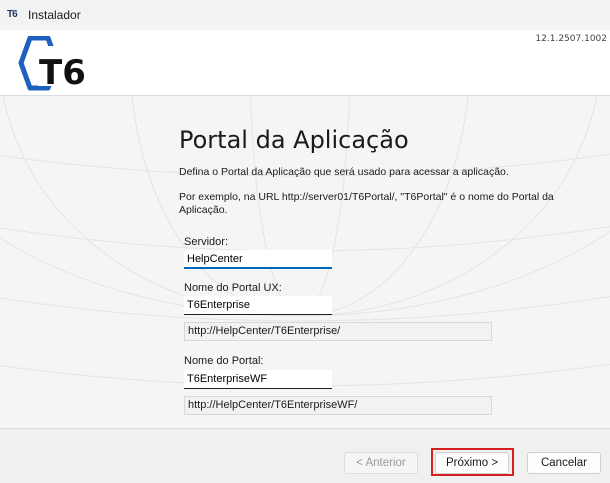 The width and height of the screenshot is (610, 483). What do you see at coordinates (233, 288) in the screenshot?
I see `portal-ux-label: Nome do Portal UX:` at bounding box center [233, 288].